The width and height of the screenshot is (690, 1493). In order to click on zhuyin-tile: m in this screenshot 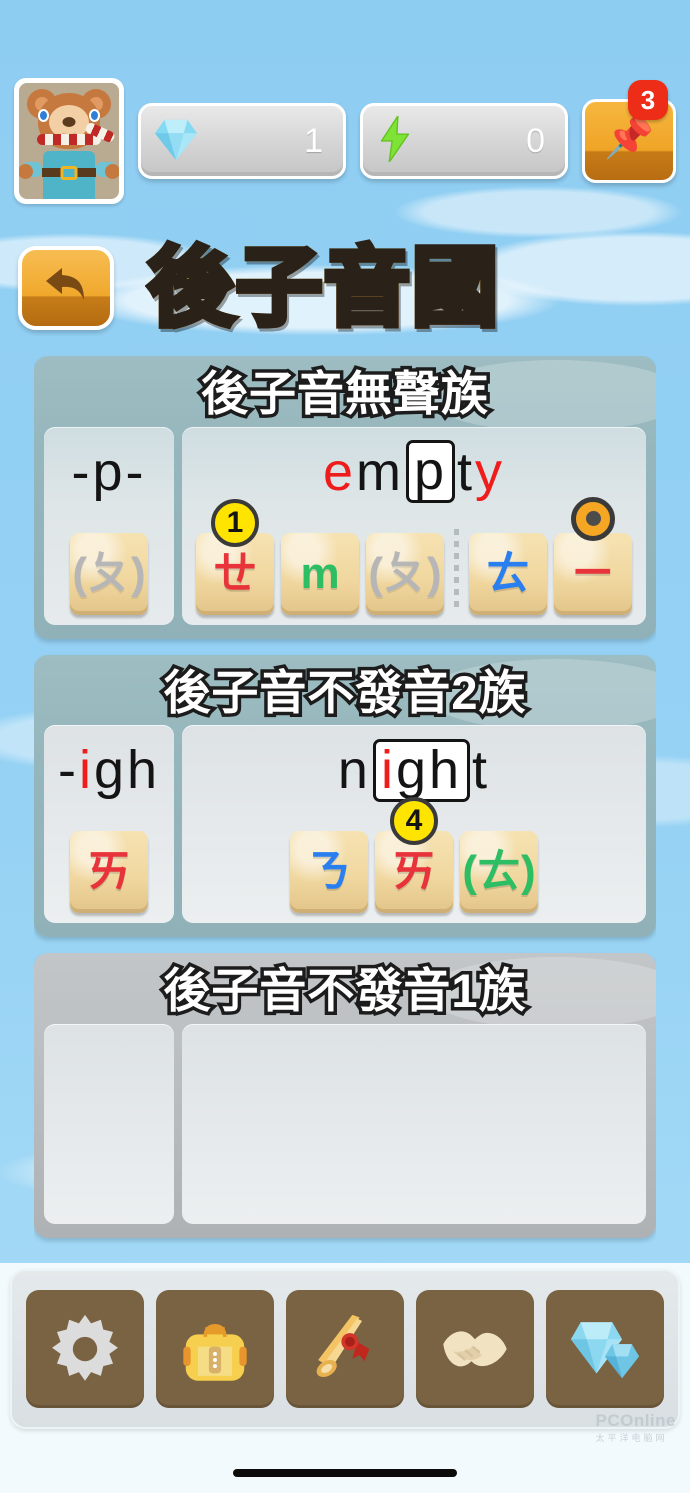, I will do `click(320, 573)`.